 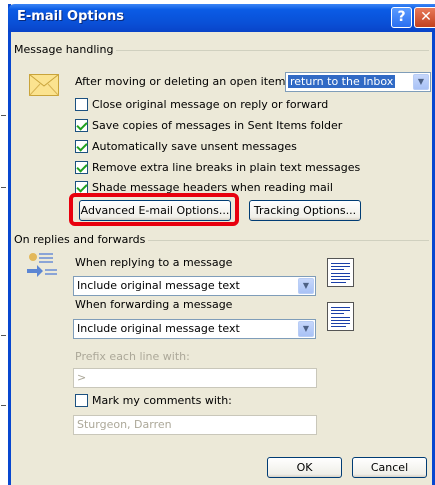 I want to click on replying-select: Include original message text ▼, so click(x=194, y=286).